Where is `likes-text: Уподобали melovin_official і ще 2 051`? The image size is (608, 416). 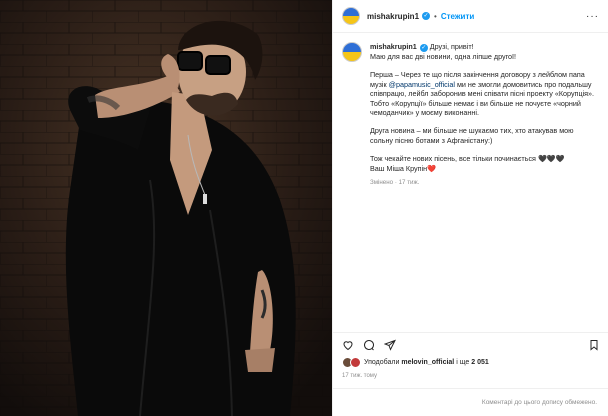 likes-text: Уподобали melovin_official і ще 2 051 is located at coordinates (426, 362).